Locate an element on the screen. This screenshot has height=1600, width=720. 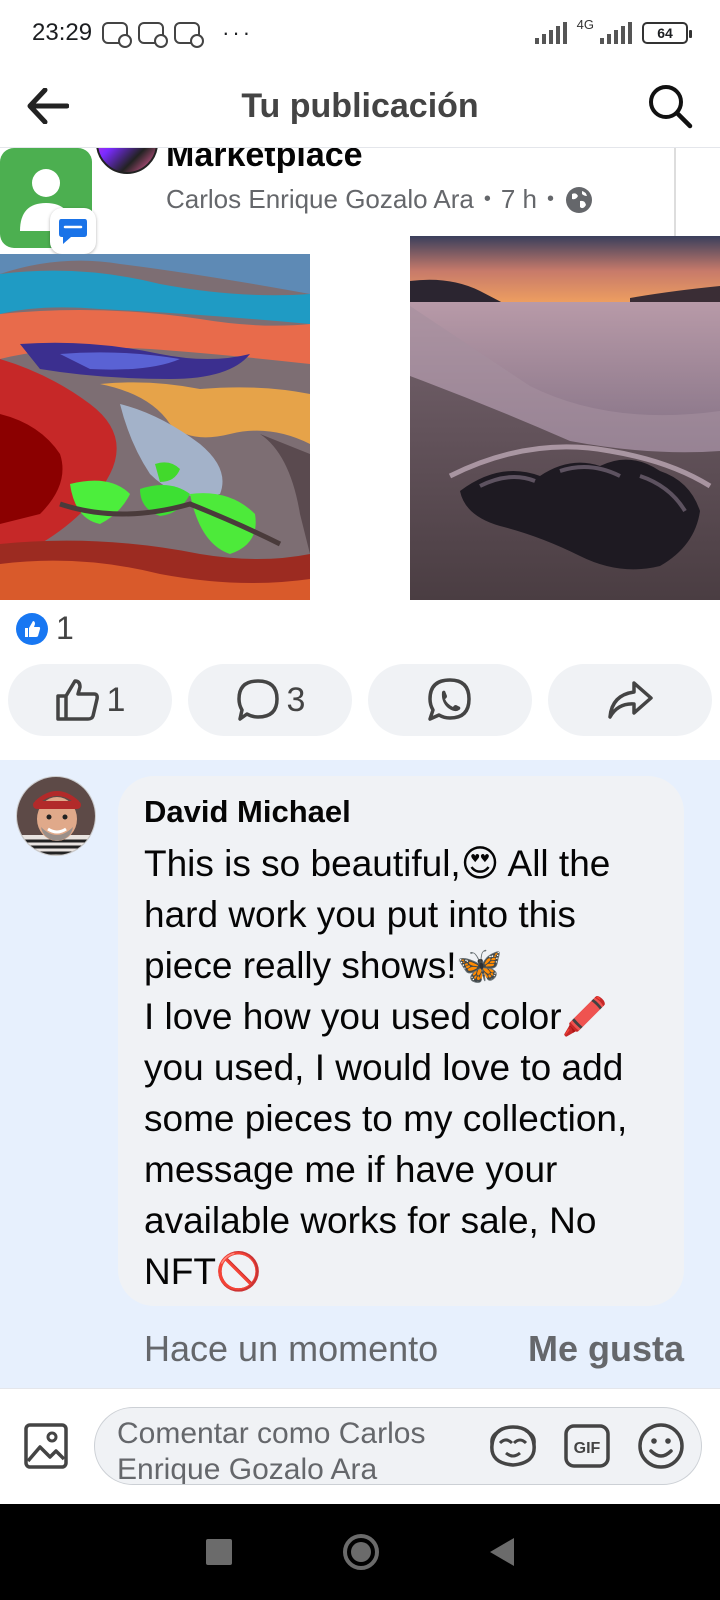
reaction-summary: 1 is located at coordinates (45, 628).